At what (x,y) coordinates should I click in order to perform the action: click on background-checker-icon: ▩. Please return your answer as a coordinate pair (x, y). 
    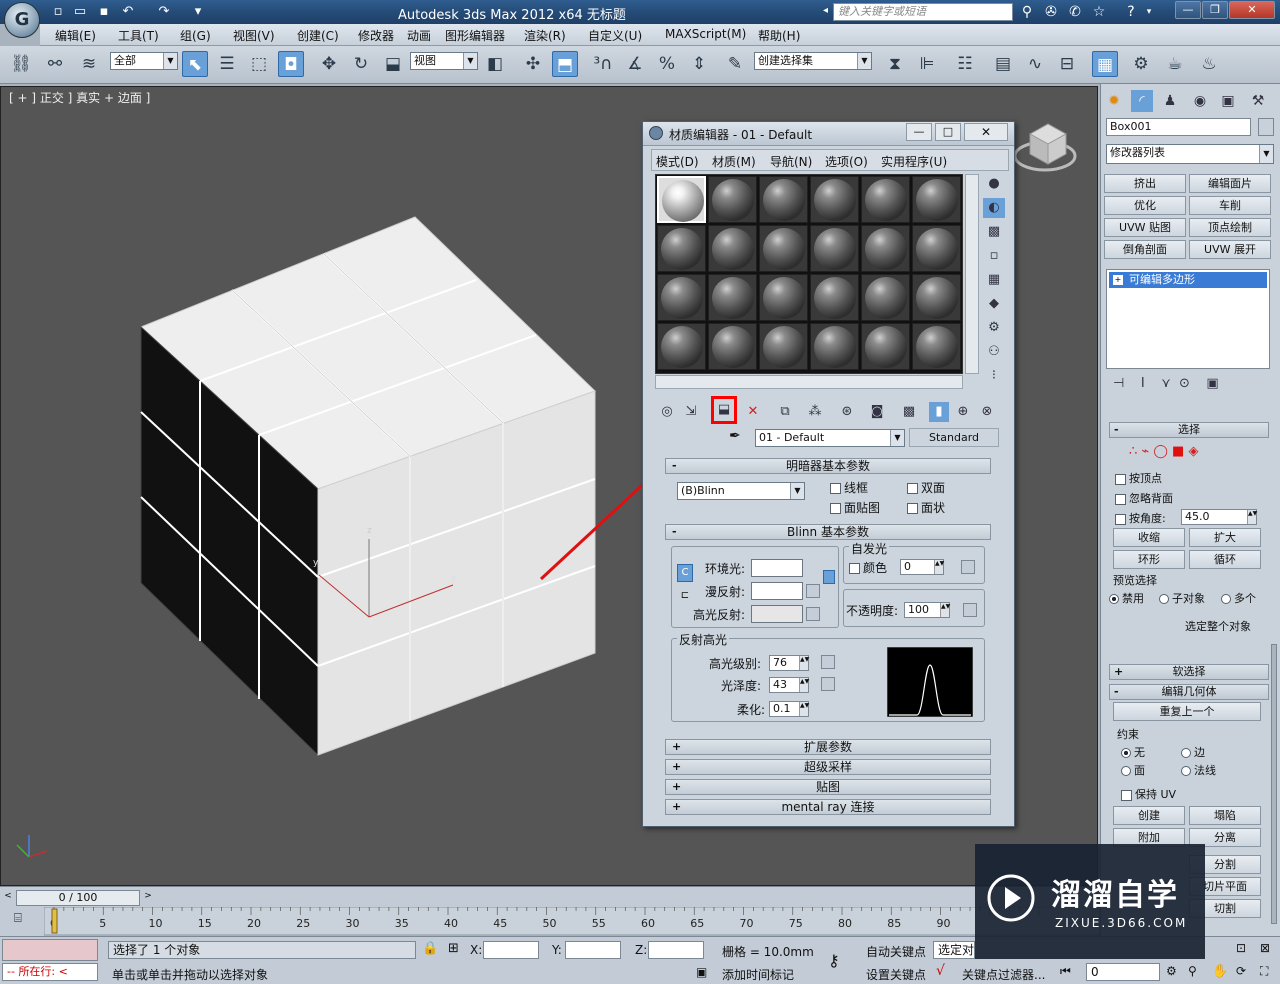
    Looking at the image, I should click on (994, 232).